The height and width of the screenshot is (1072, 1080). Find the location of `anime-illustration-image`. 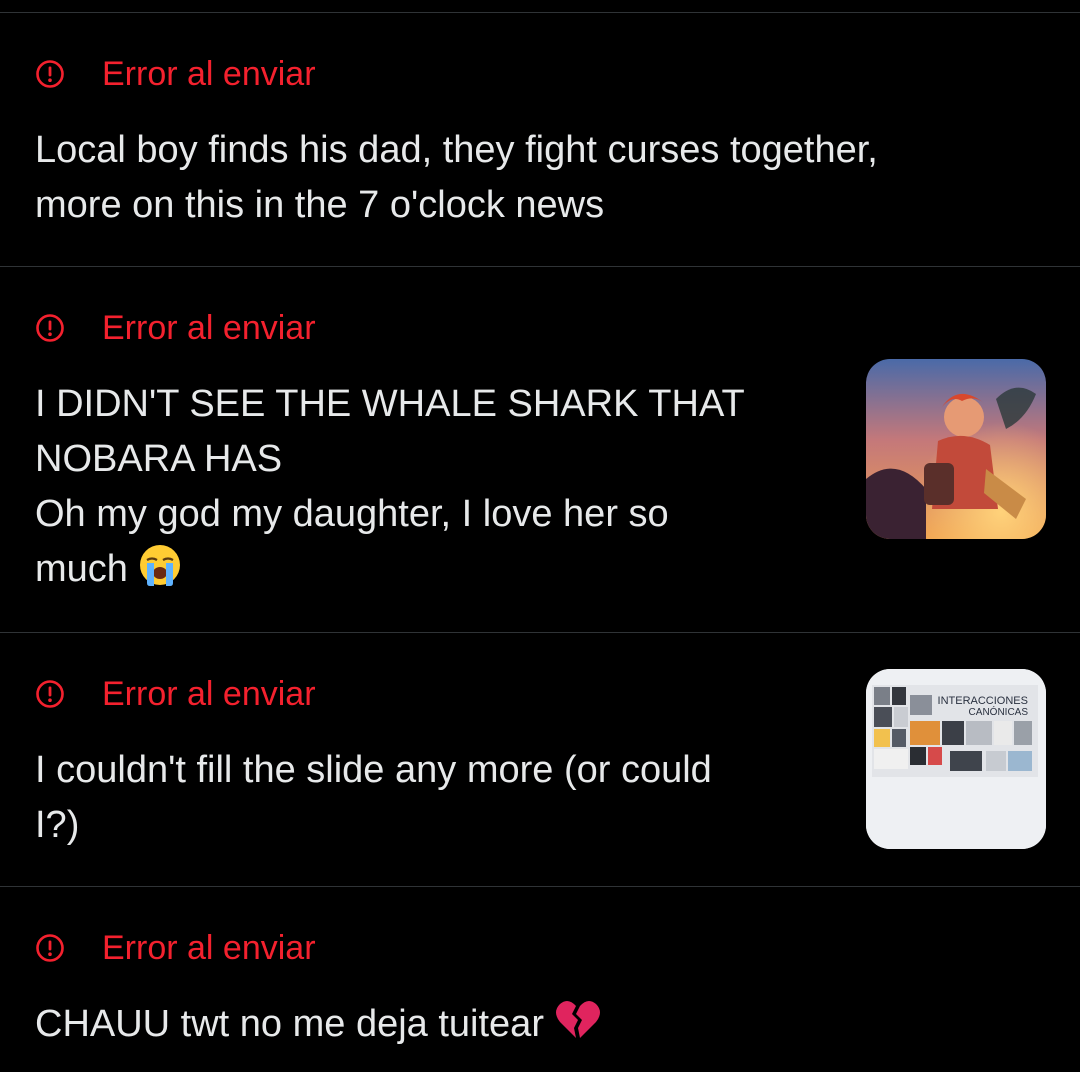

anime-illustration-image is located at coordinates (956, 449).